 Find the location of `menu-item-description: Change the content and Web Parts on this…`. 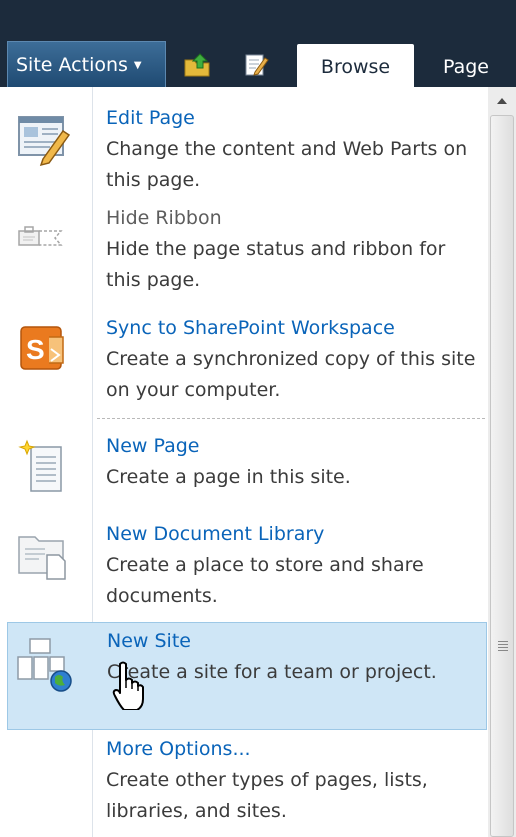

menu-item-description: Change the content and Web Parts on this… is located at coordinates (287, 164).